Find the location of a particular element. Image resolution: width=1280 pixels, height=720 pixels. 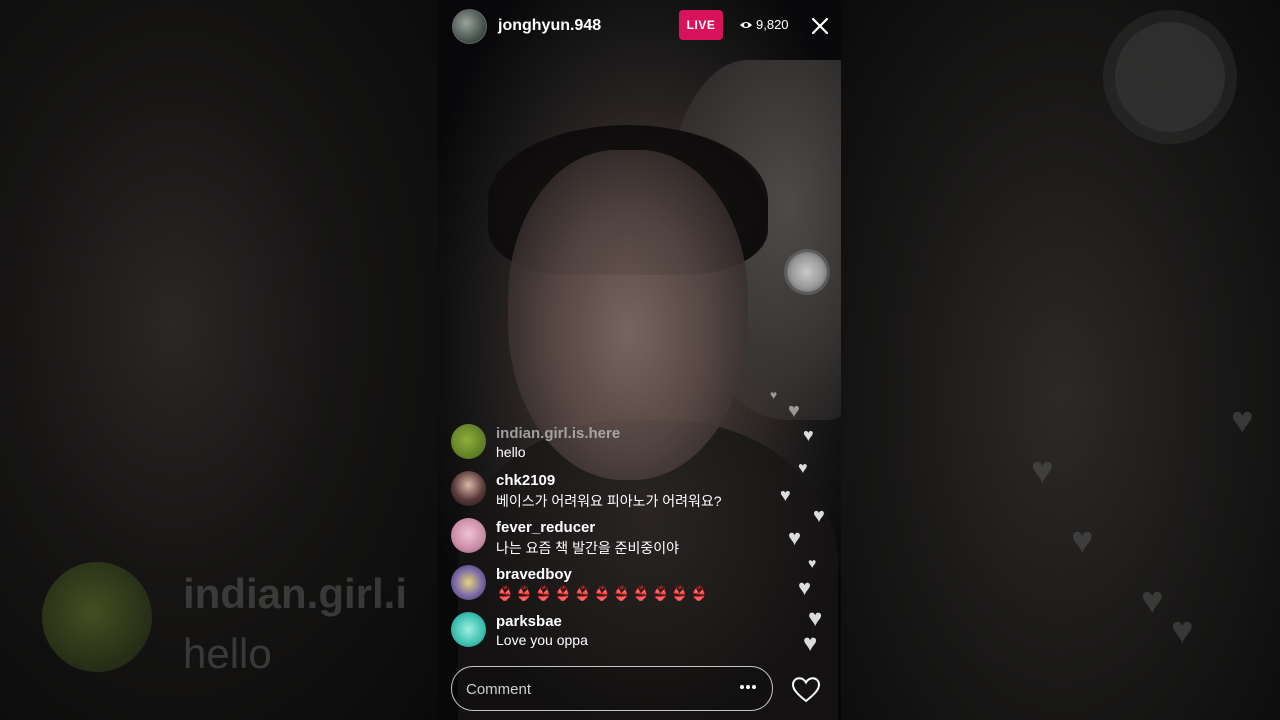

commenter-username: indian.girl.is.here is located at coordinates (558, 433).